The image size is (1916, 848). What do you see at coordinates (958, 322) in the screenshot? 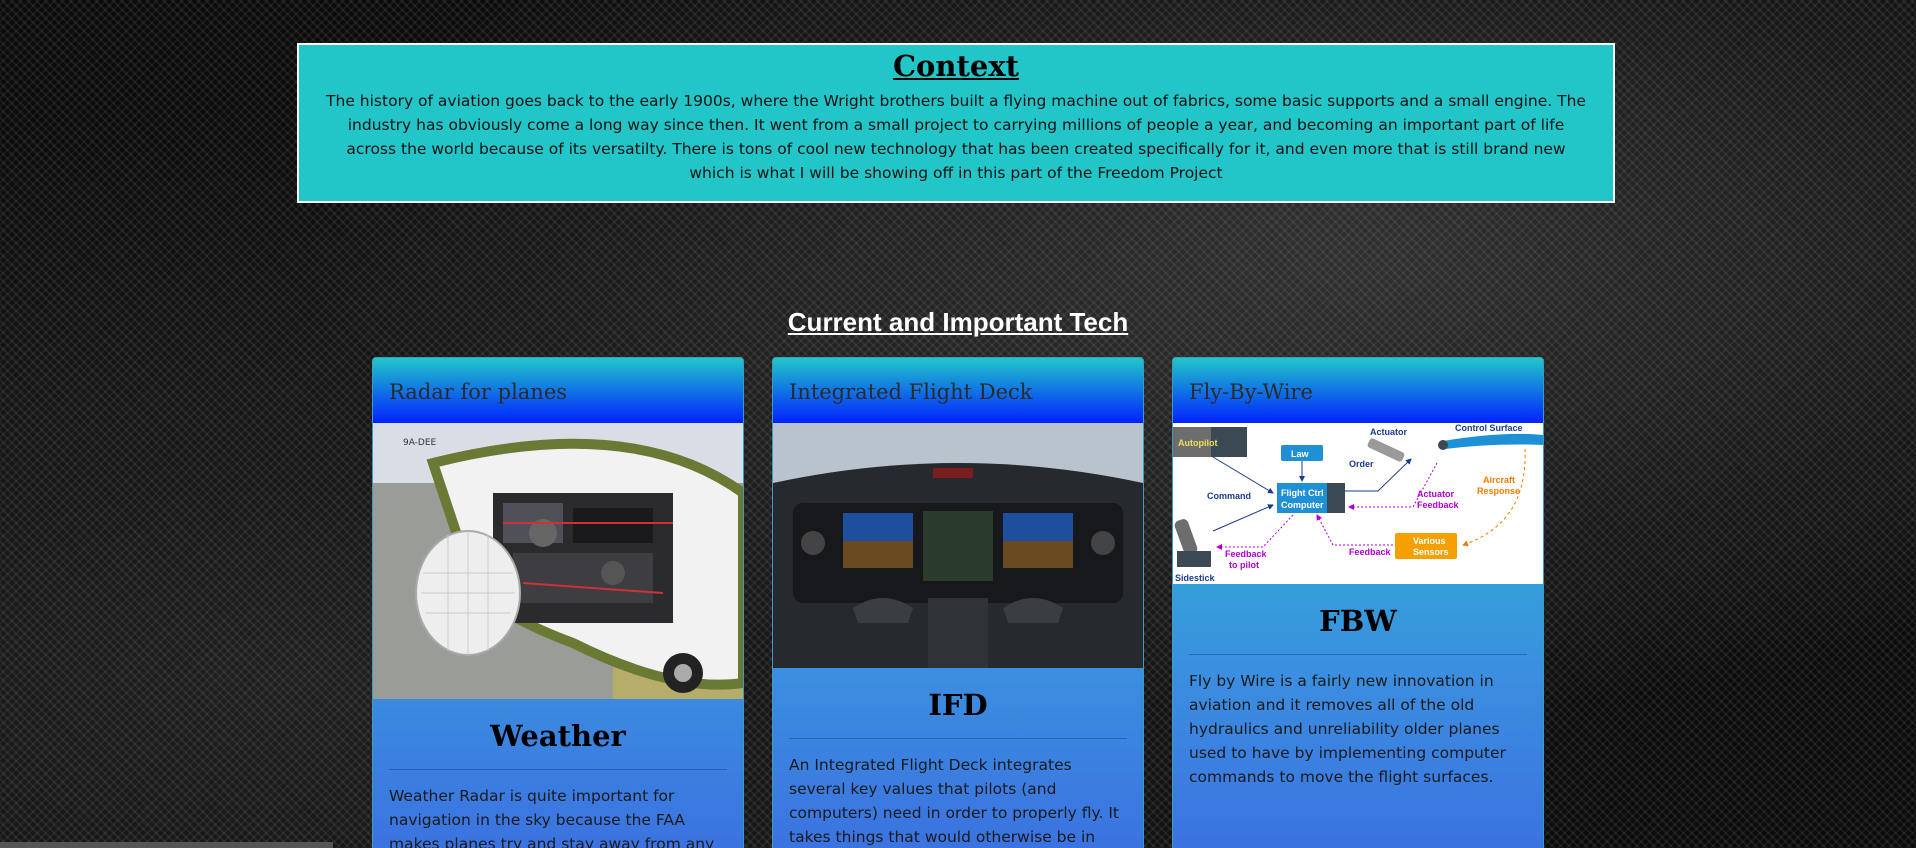
I see `section-title: Current and Important Tech` at bounding box center [958, 322].